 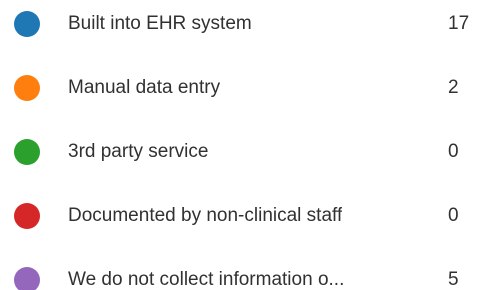 I want to click on legend-item-label: Documented by non-clinical staff, so click(x=205, y=215).